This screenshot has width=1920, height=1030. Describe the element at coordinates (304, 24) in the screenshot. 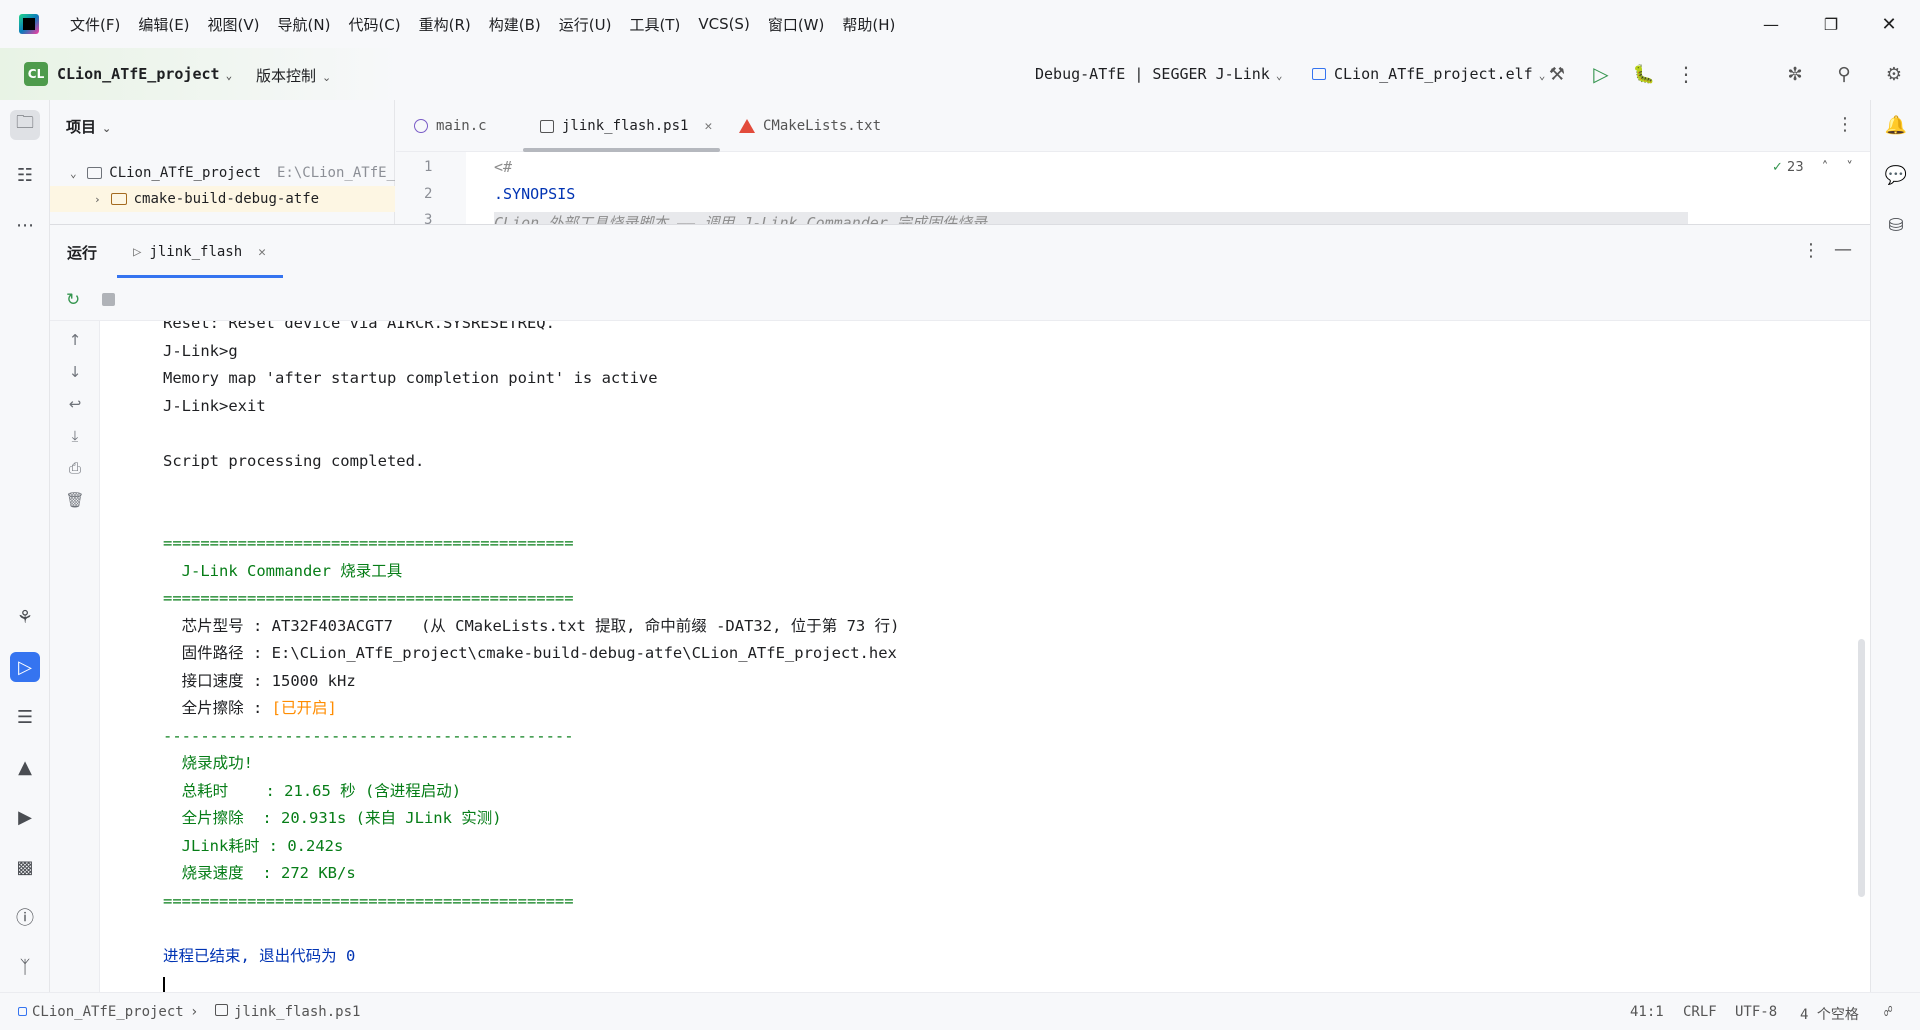

I see `menu-navigate: 导航(N)` at that location.